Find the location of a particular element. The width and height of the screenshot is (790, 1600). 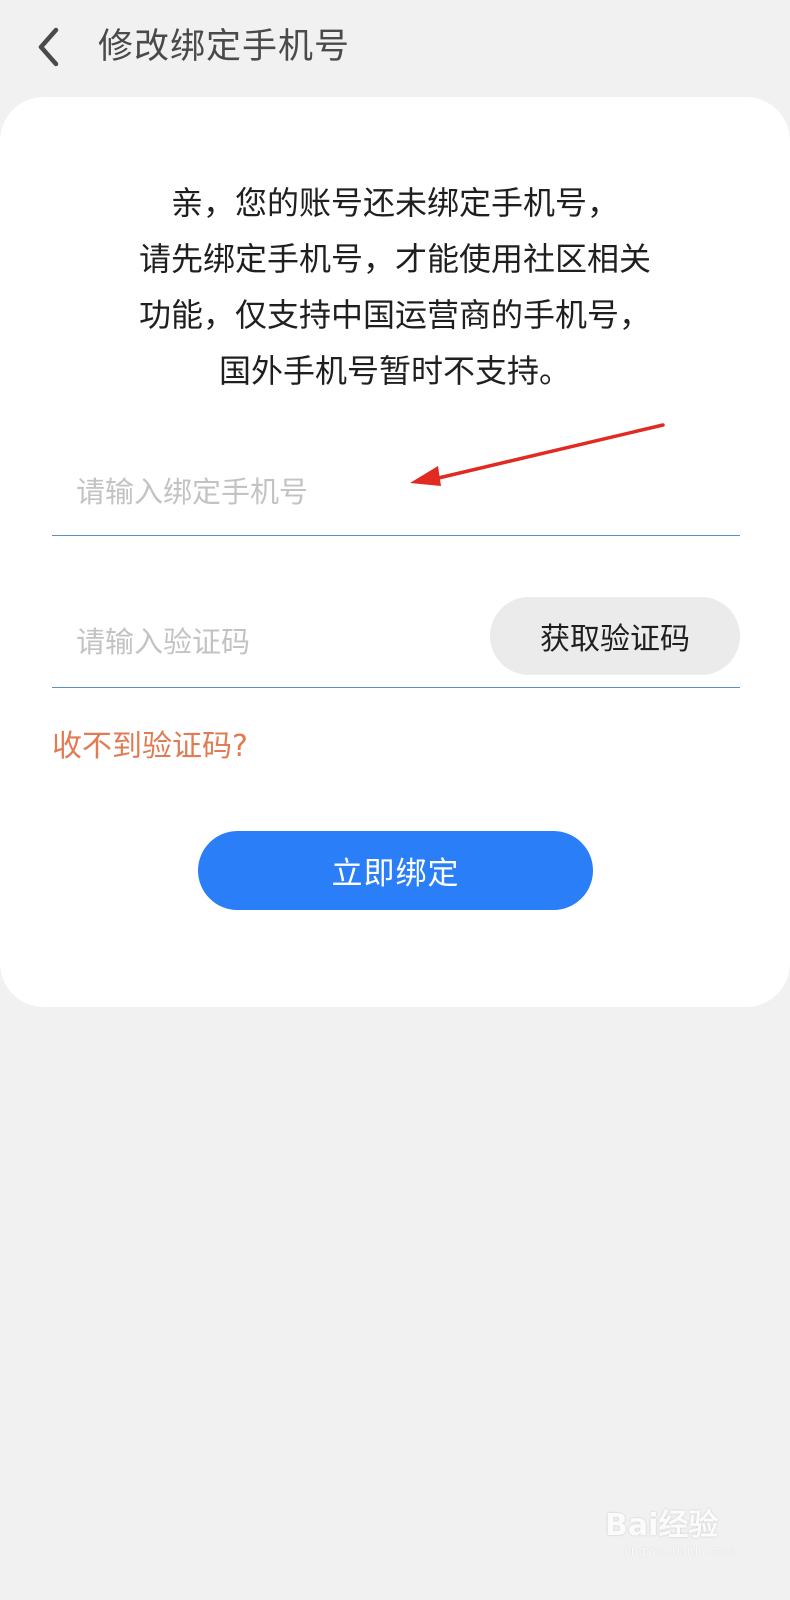

no-code-link: 收不到验证码? is located at coordinates (150, 747).